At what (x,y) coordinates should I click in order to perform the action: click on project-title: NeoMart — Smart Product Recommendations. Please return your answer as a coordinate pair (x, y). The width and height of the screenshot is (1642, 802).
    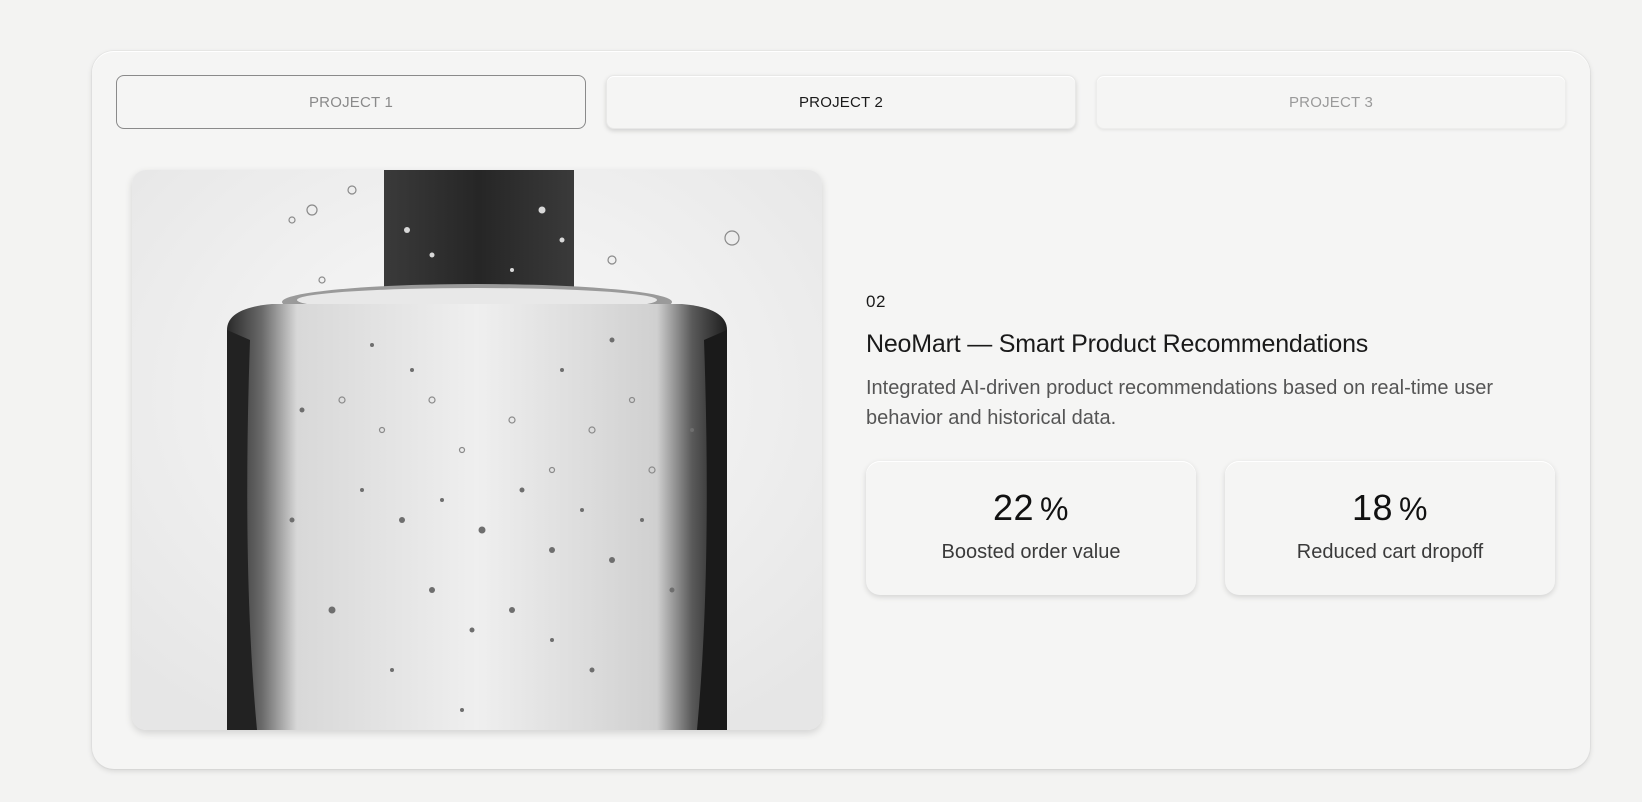
    Looking at the image, I should click on (1117, 344).